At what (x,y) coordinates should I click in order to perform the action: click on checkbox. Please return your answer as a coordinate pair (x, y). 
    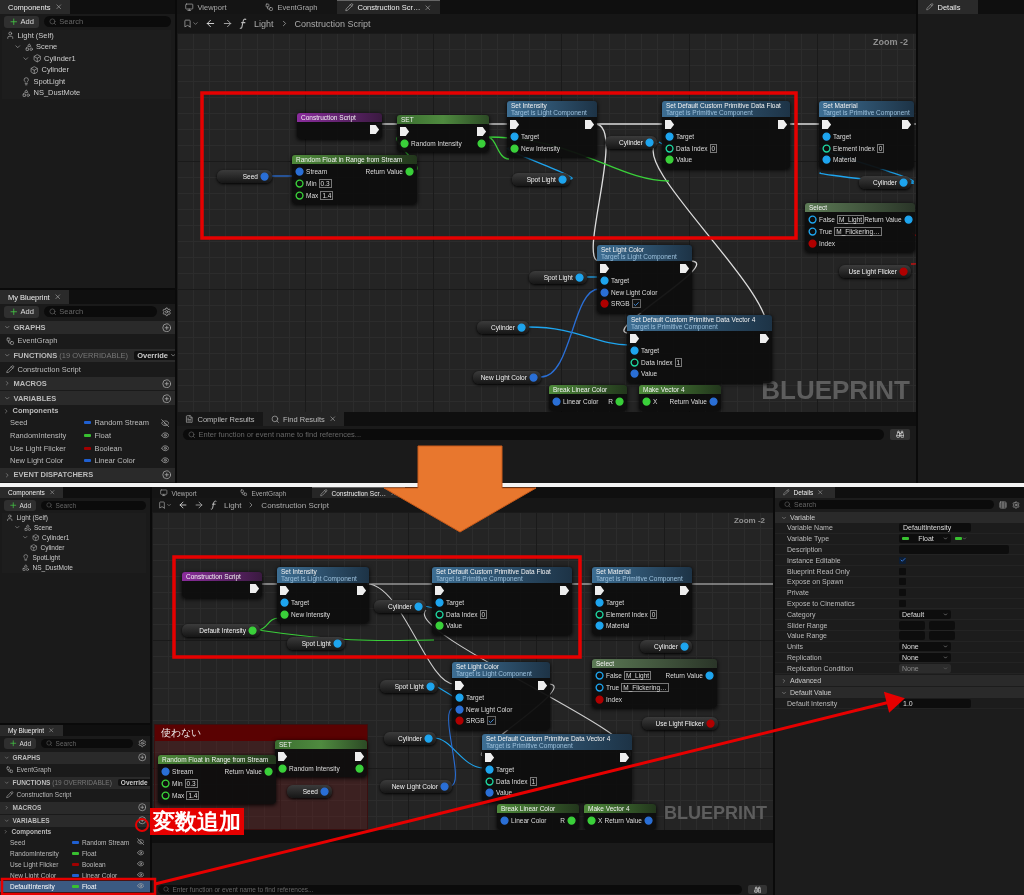
    Looking at the image, I should click on (902, 560).